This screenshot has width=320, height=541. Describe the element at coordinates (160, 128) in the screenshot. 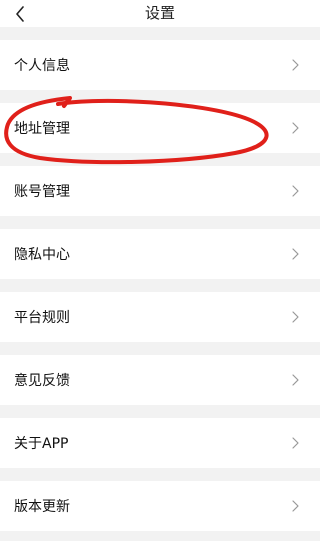

I see `menu-item-address-management: 地址管理` at that location.